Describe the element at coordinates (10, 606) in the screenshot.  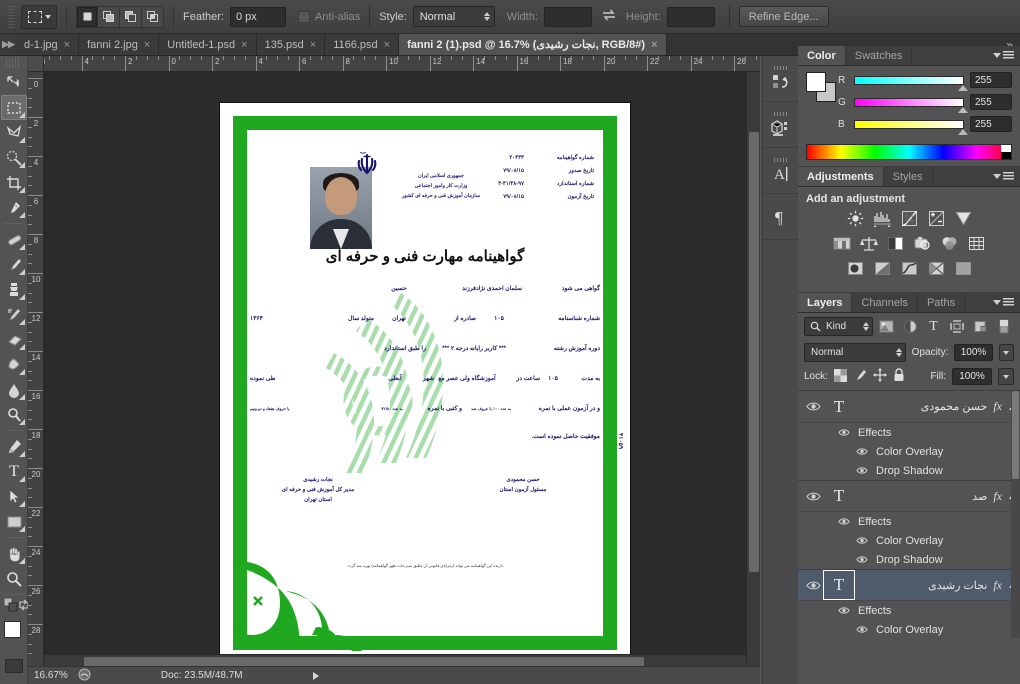
I see `default-colors-icon` at that location.